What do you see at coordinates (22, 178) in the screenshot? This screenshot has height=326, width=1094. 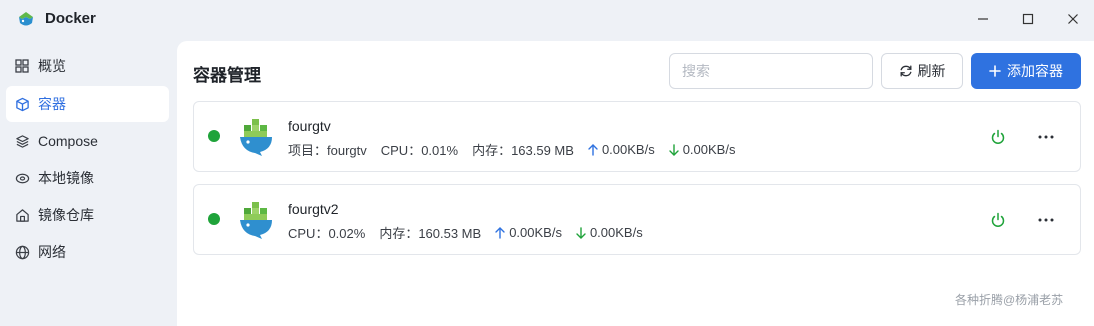 I see `disk-icon` at bounding box center [22, 178].